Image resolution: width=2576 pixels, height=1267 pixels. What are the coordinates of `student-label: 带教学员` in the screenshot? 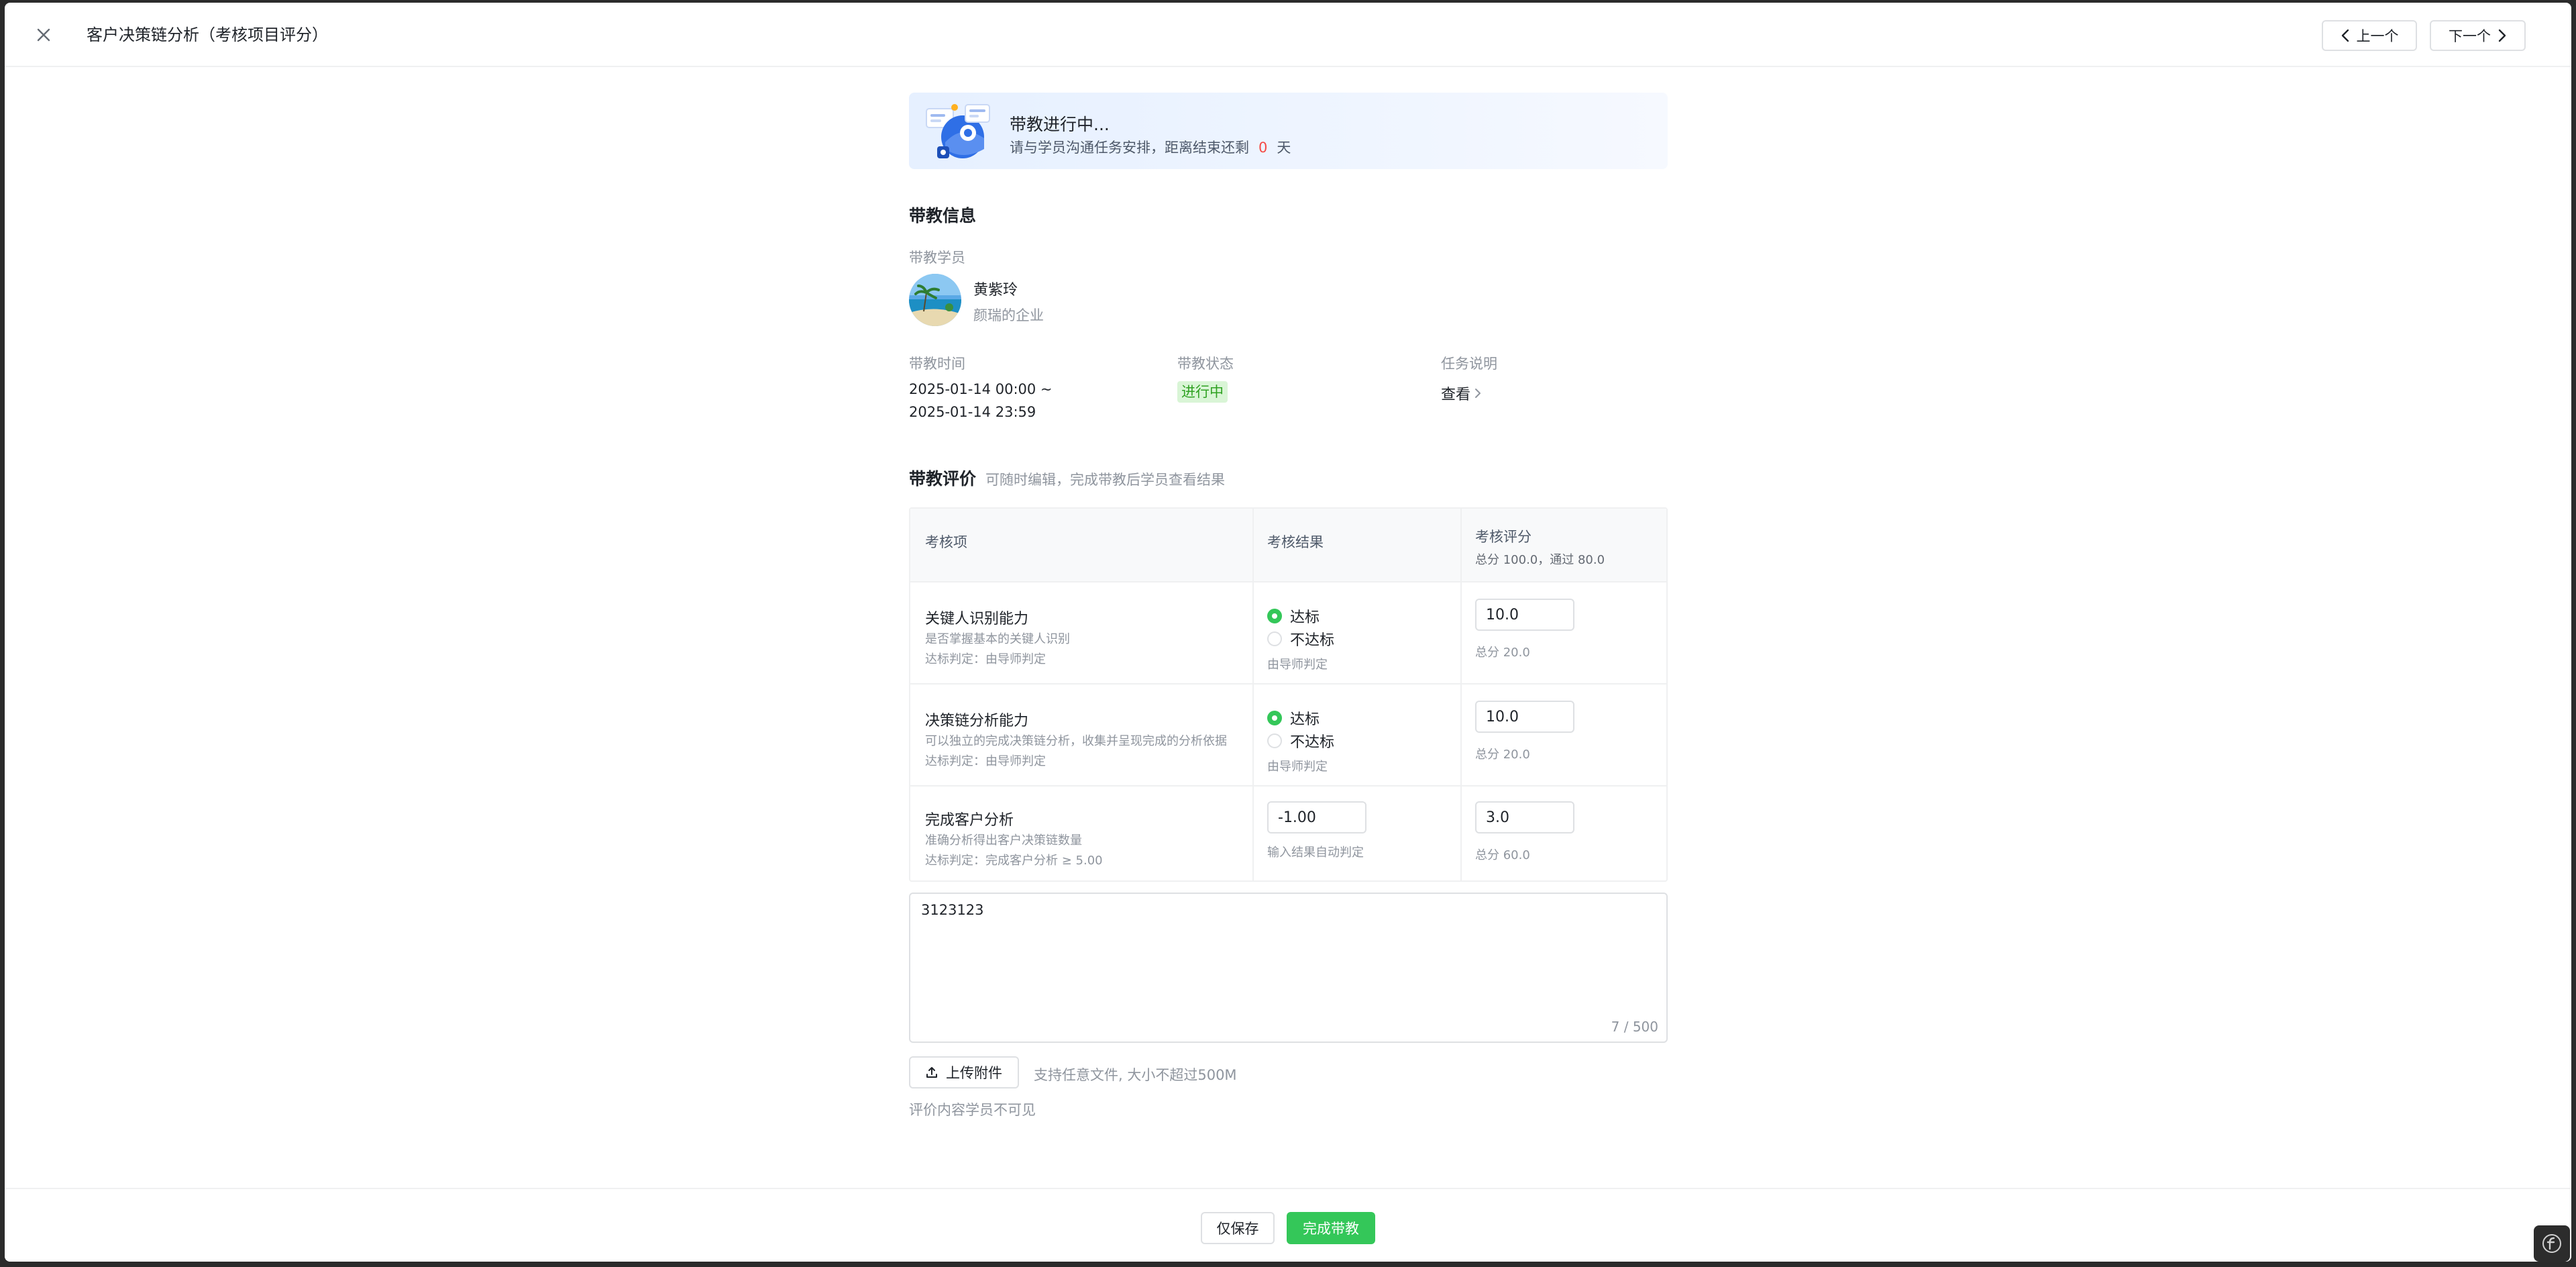 It's located at (937, 258).